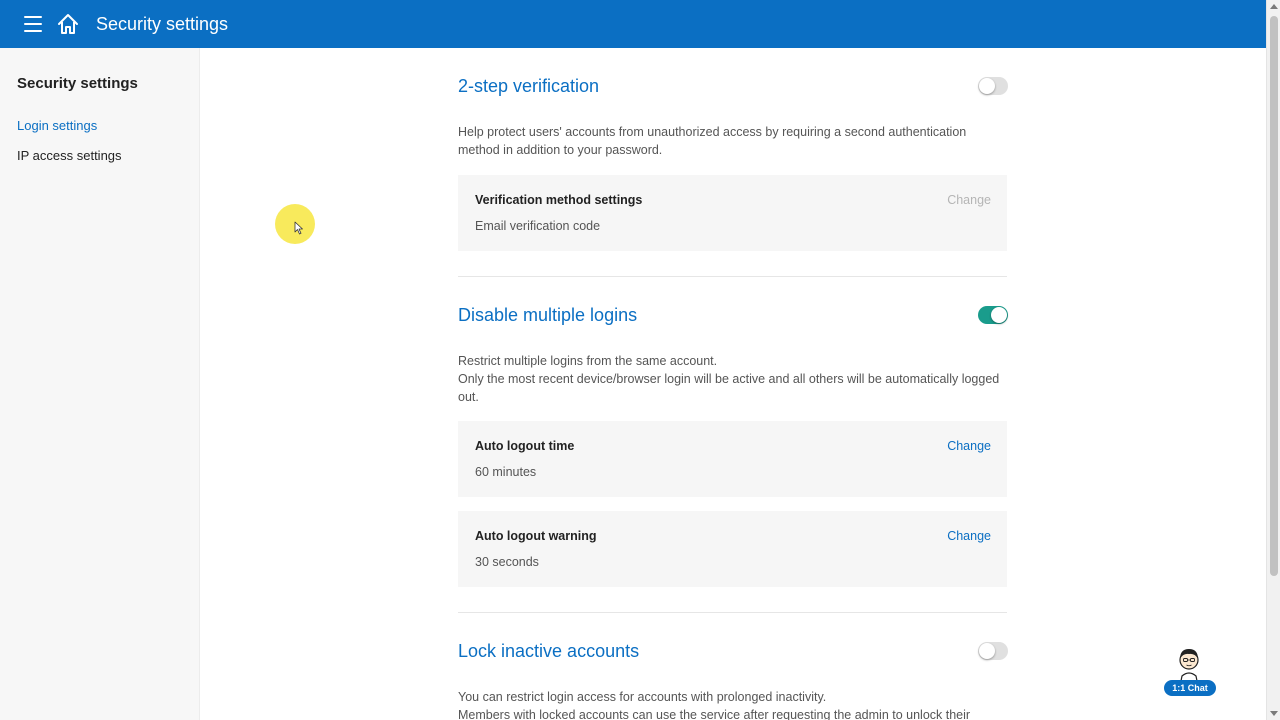 The height and width of the screenshot is (720, 1280). I want to click on card-label: Auto logout time, so click(525, 446).